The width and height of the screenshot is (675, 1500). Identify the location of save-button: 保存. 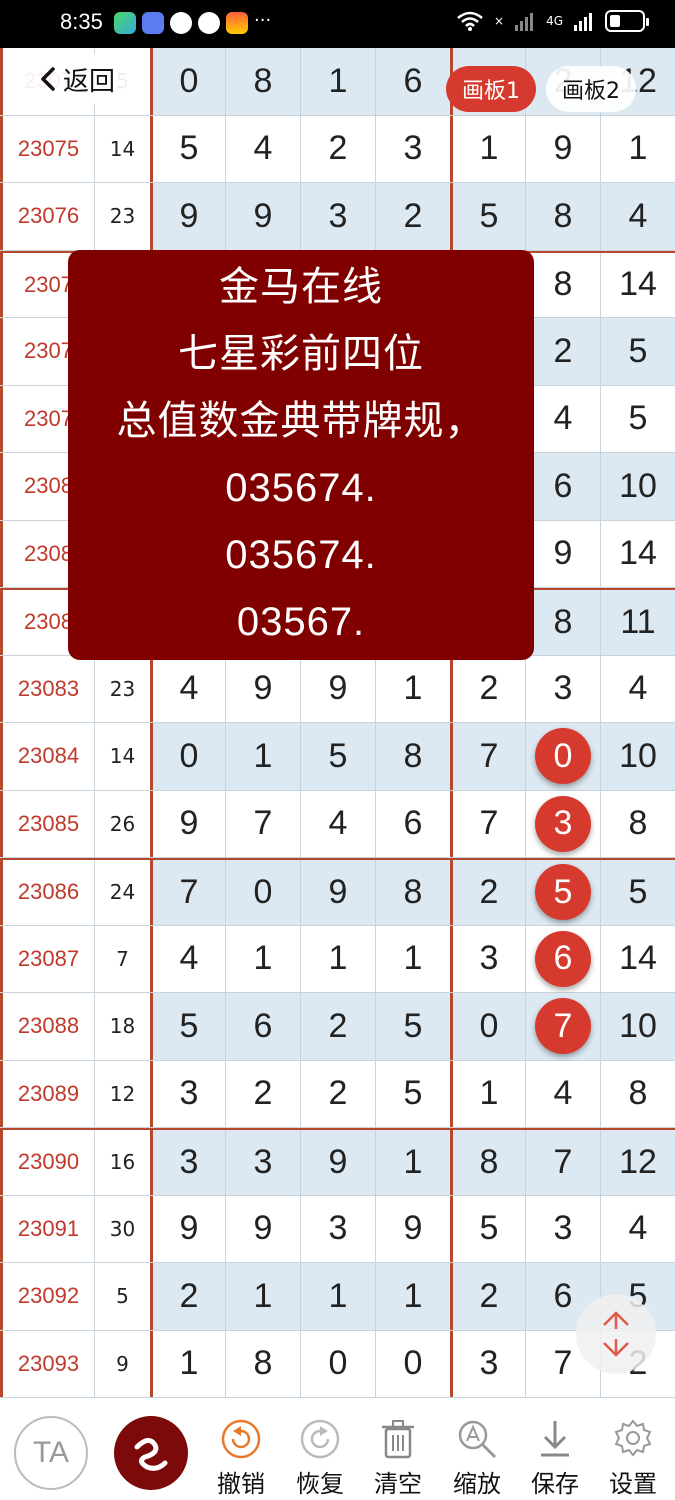
(555, 1457).